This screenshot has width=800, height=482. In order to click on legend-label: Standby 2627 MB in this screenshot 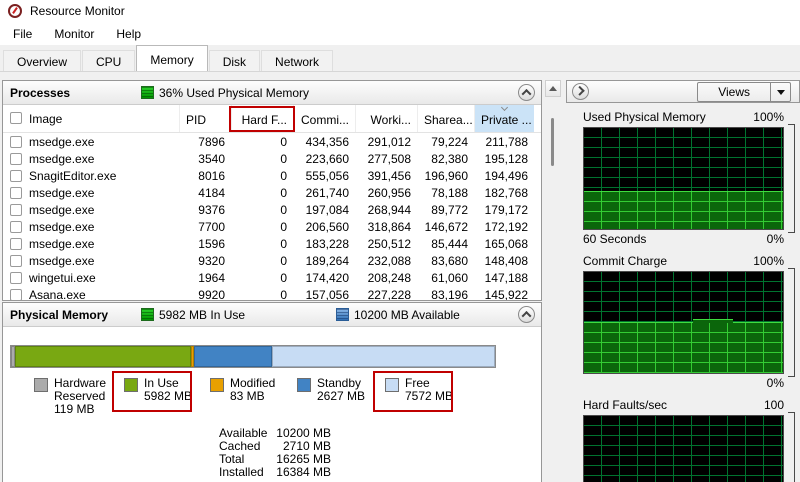, I will do `click(341, 389)`.